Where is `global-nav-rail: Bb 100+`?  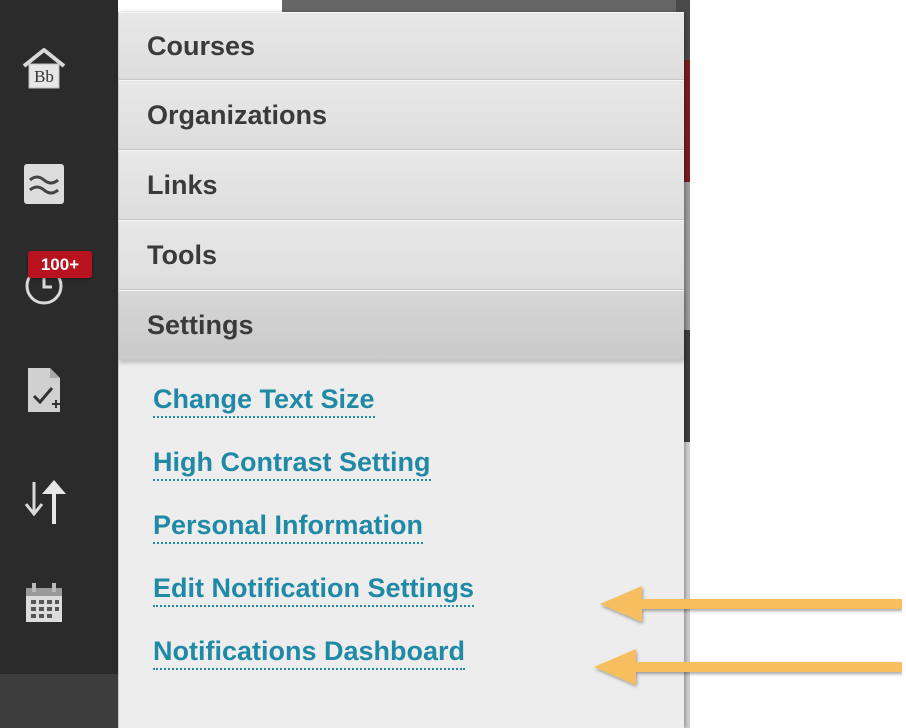
global-nav-rail: Bb 100+ is located at coordinates (59, 364).